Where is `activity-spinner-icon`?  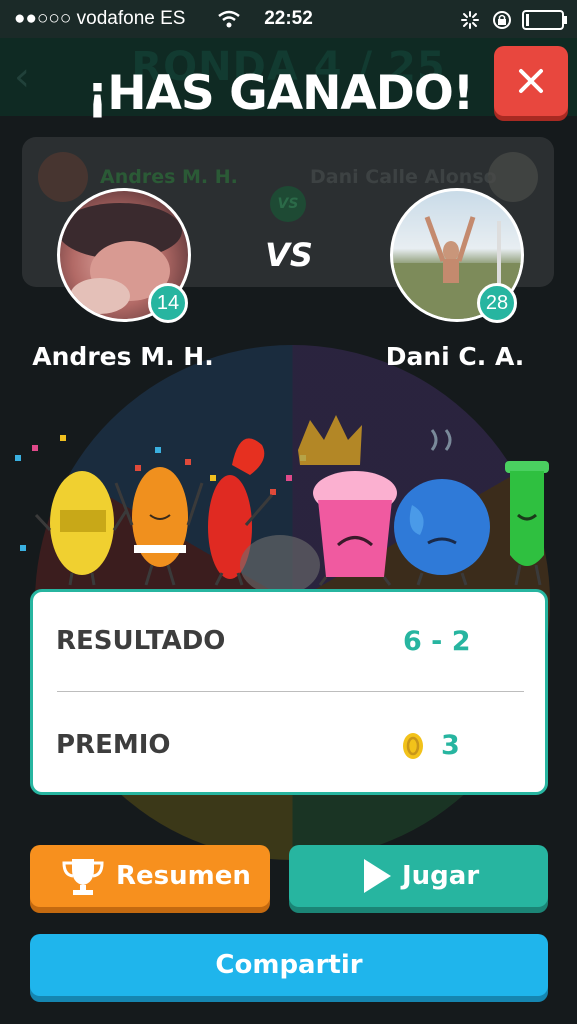
activity-spinner-icon is located at coordinates (470, 20).